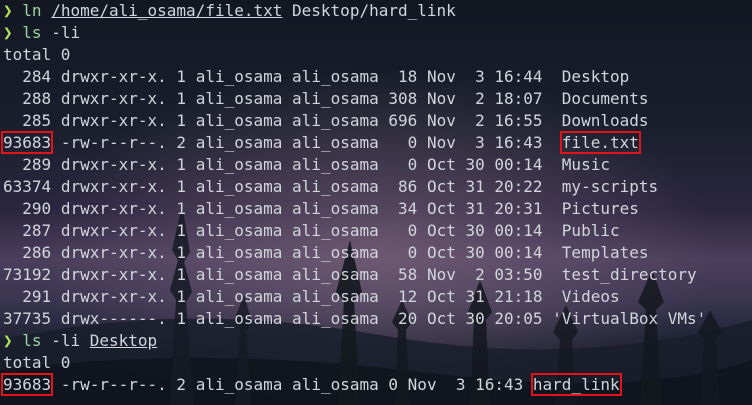  What do you see at coordinates (27, 296) in the screenshot?
I see `inode: 291` at bounding box center [27, 296].